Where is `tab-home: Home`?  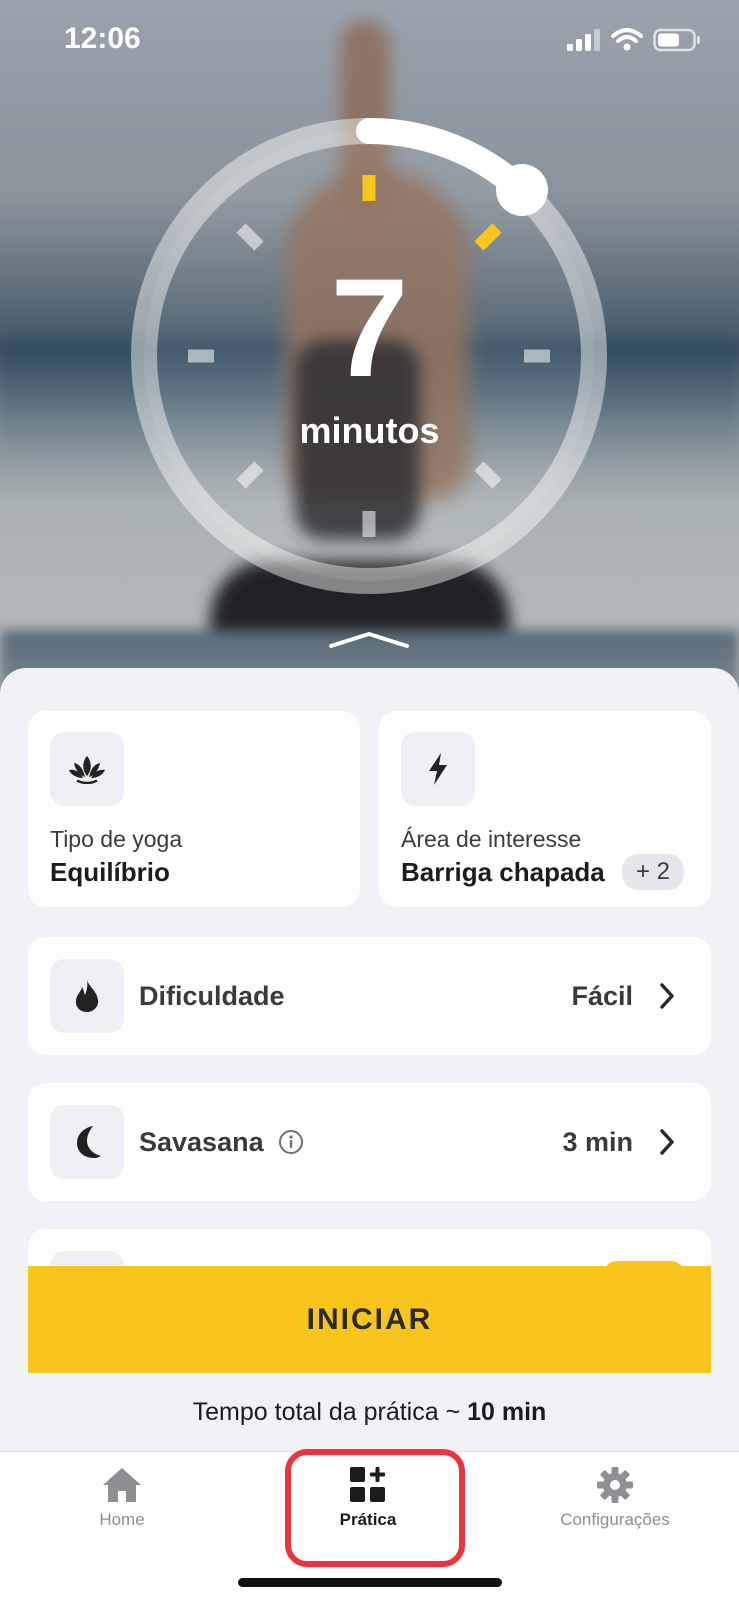
tab-home: Home is located at coordinates (122, 1498).